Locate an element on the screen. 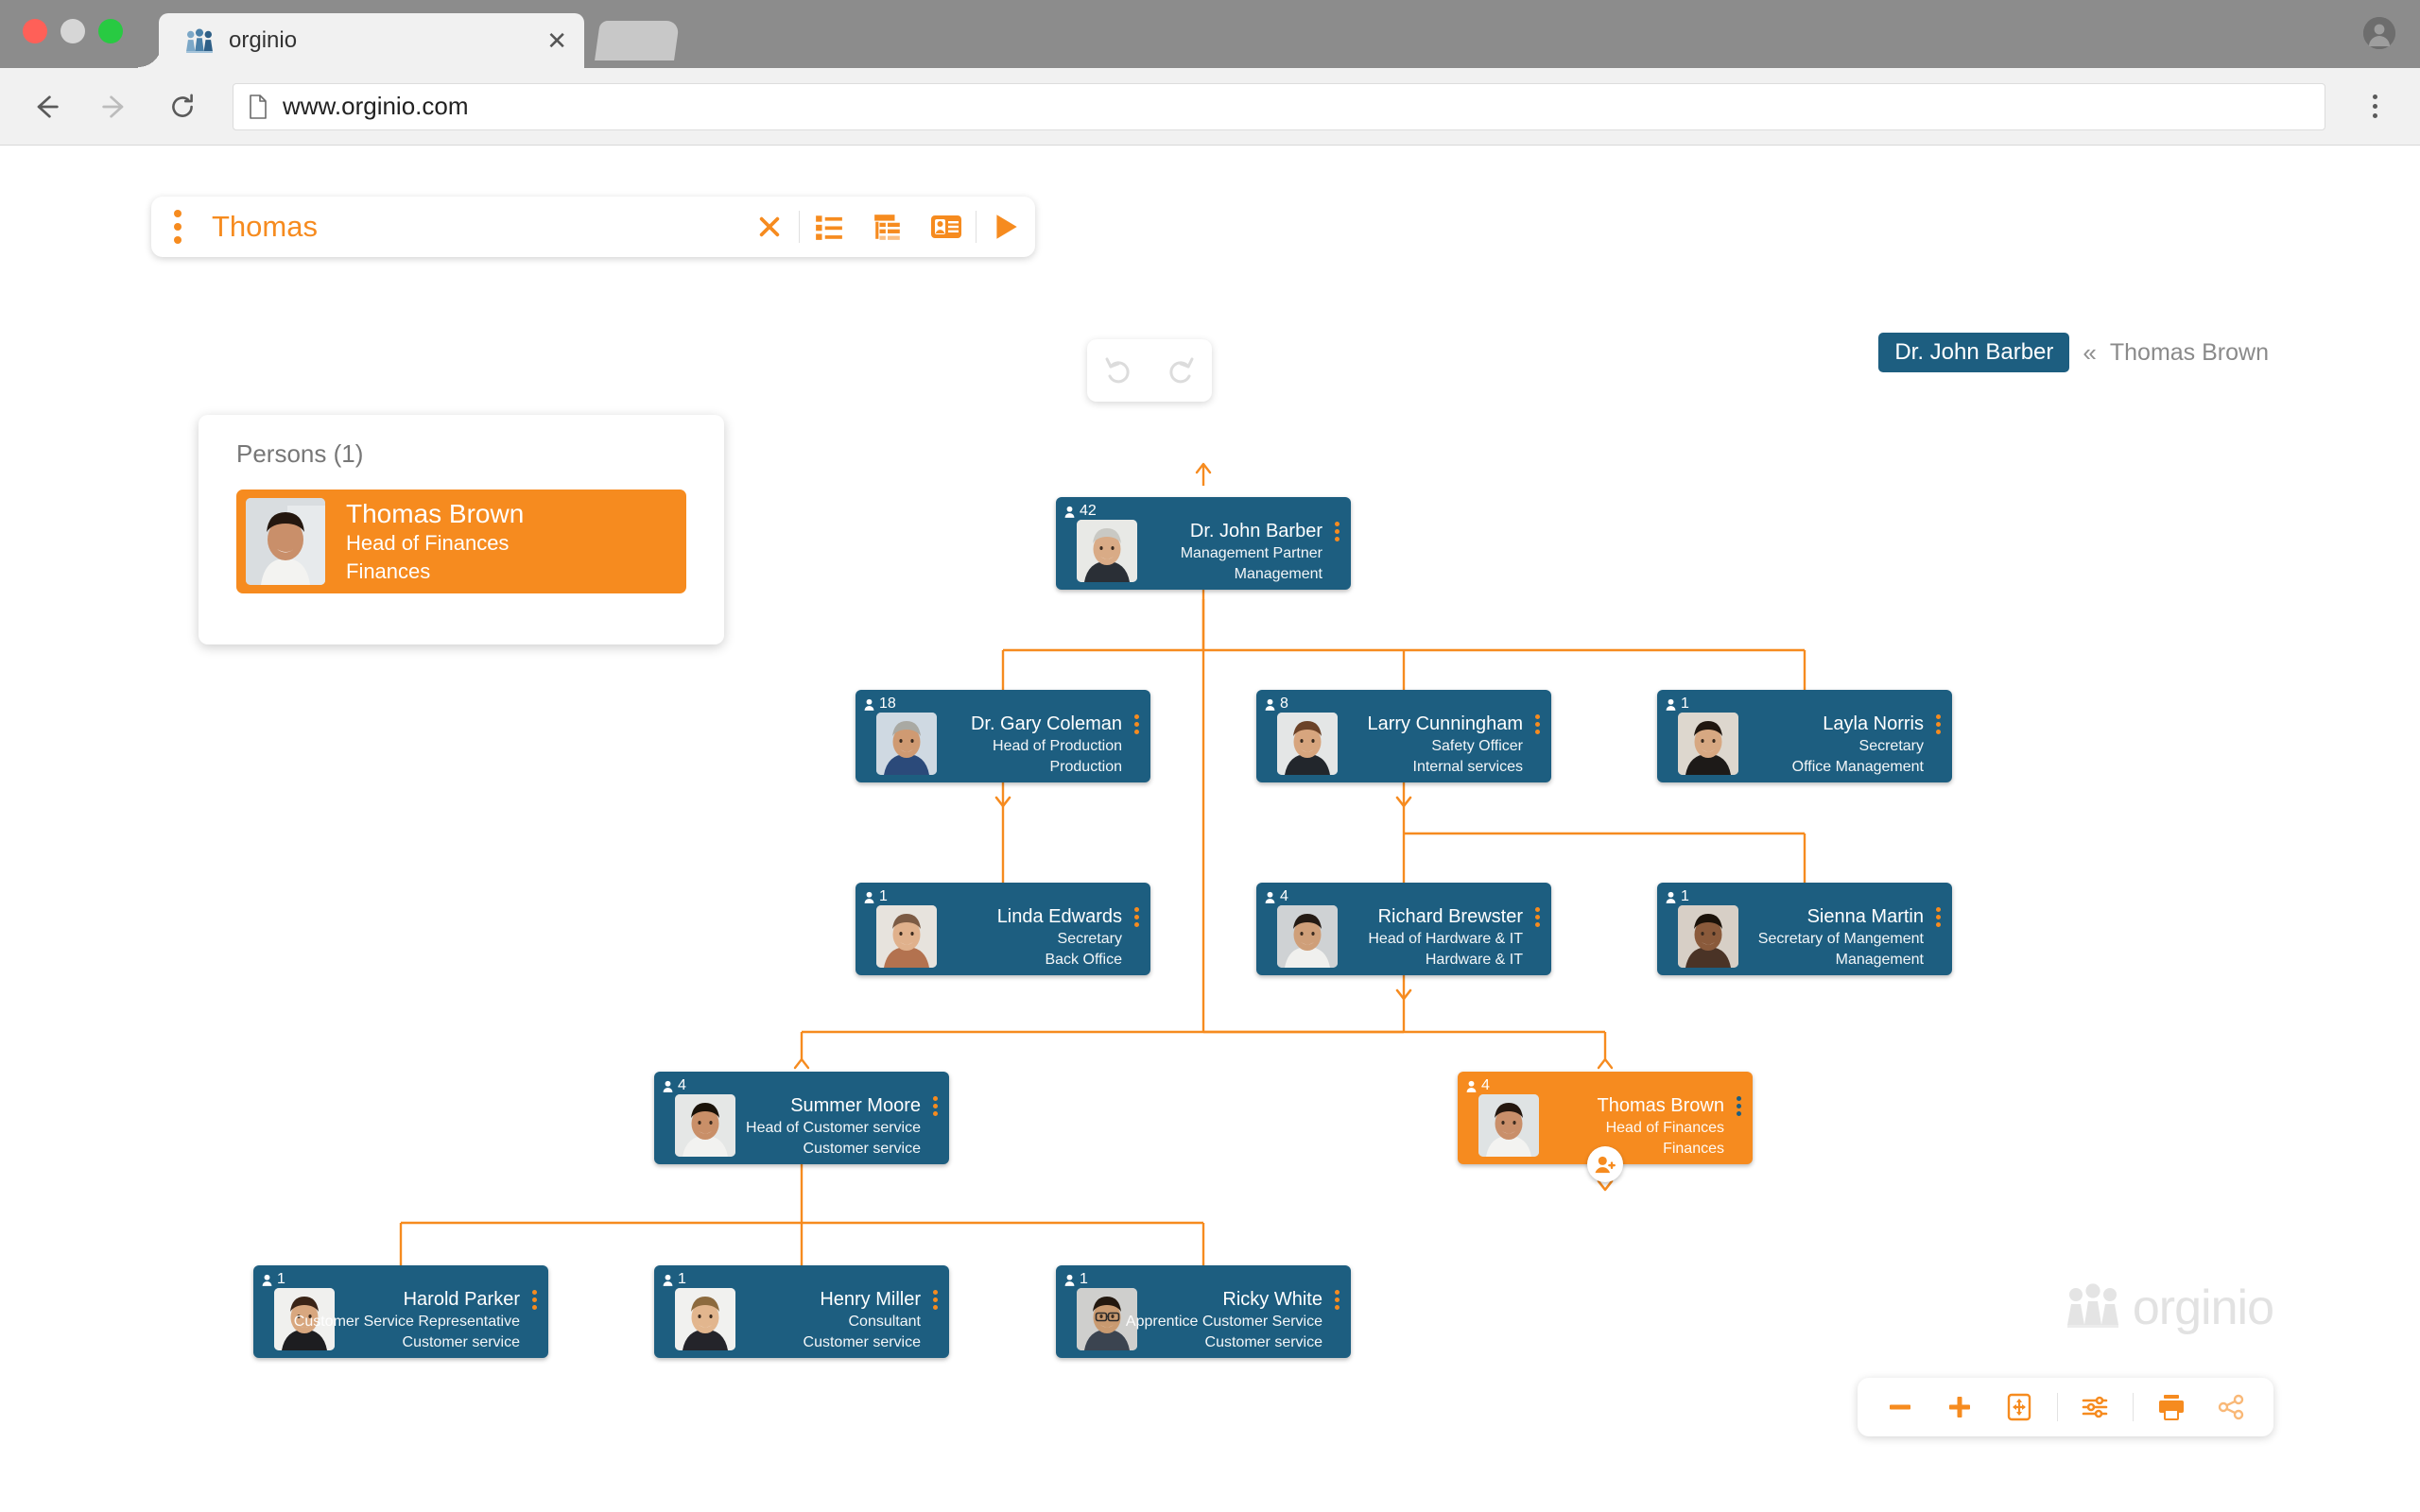 The height and width of the screenshot is (1512, 2420). window-close-button is located at coordinates (35, 31).